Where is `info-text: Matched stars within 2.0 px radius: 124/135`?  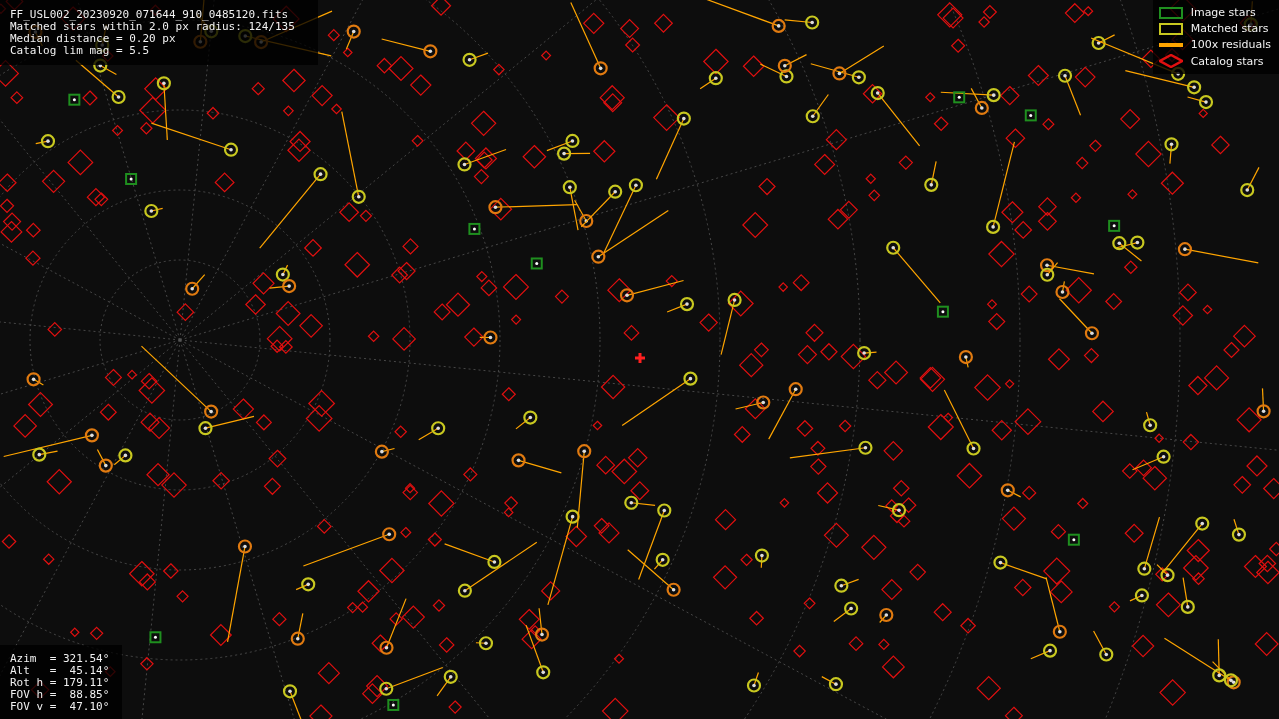 info-text: Matched stars within 2.0 px radius: 124/135 is located at coordinates (153, 27).